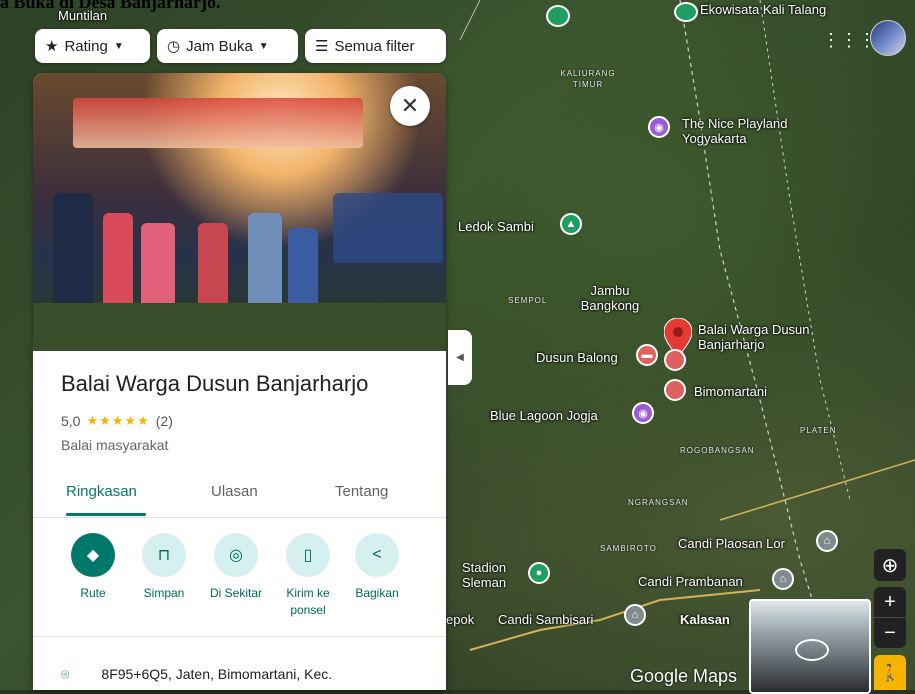 The image size is (915, 694). Describe the element at coordinates (101, 491) in the screenshot. I see `tab-ringkasan: Ringkasan` at that location.